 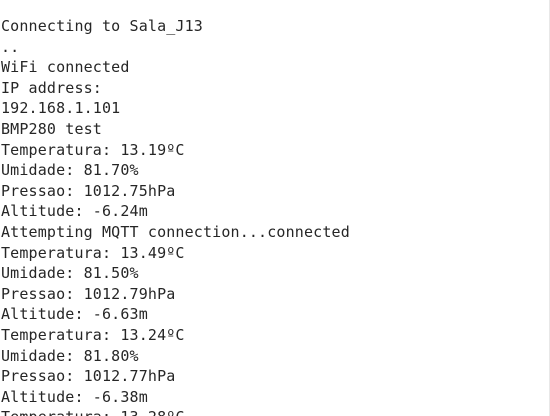 I want to click on output-line: BMP280 test, so click(x=51, y=128).